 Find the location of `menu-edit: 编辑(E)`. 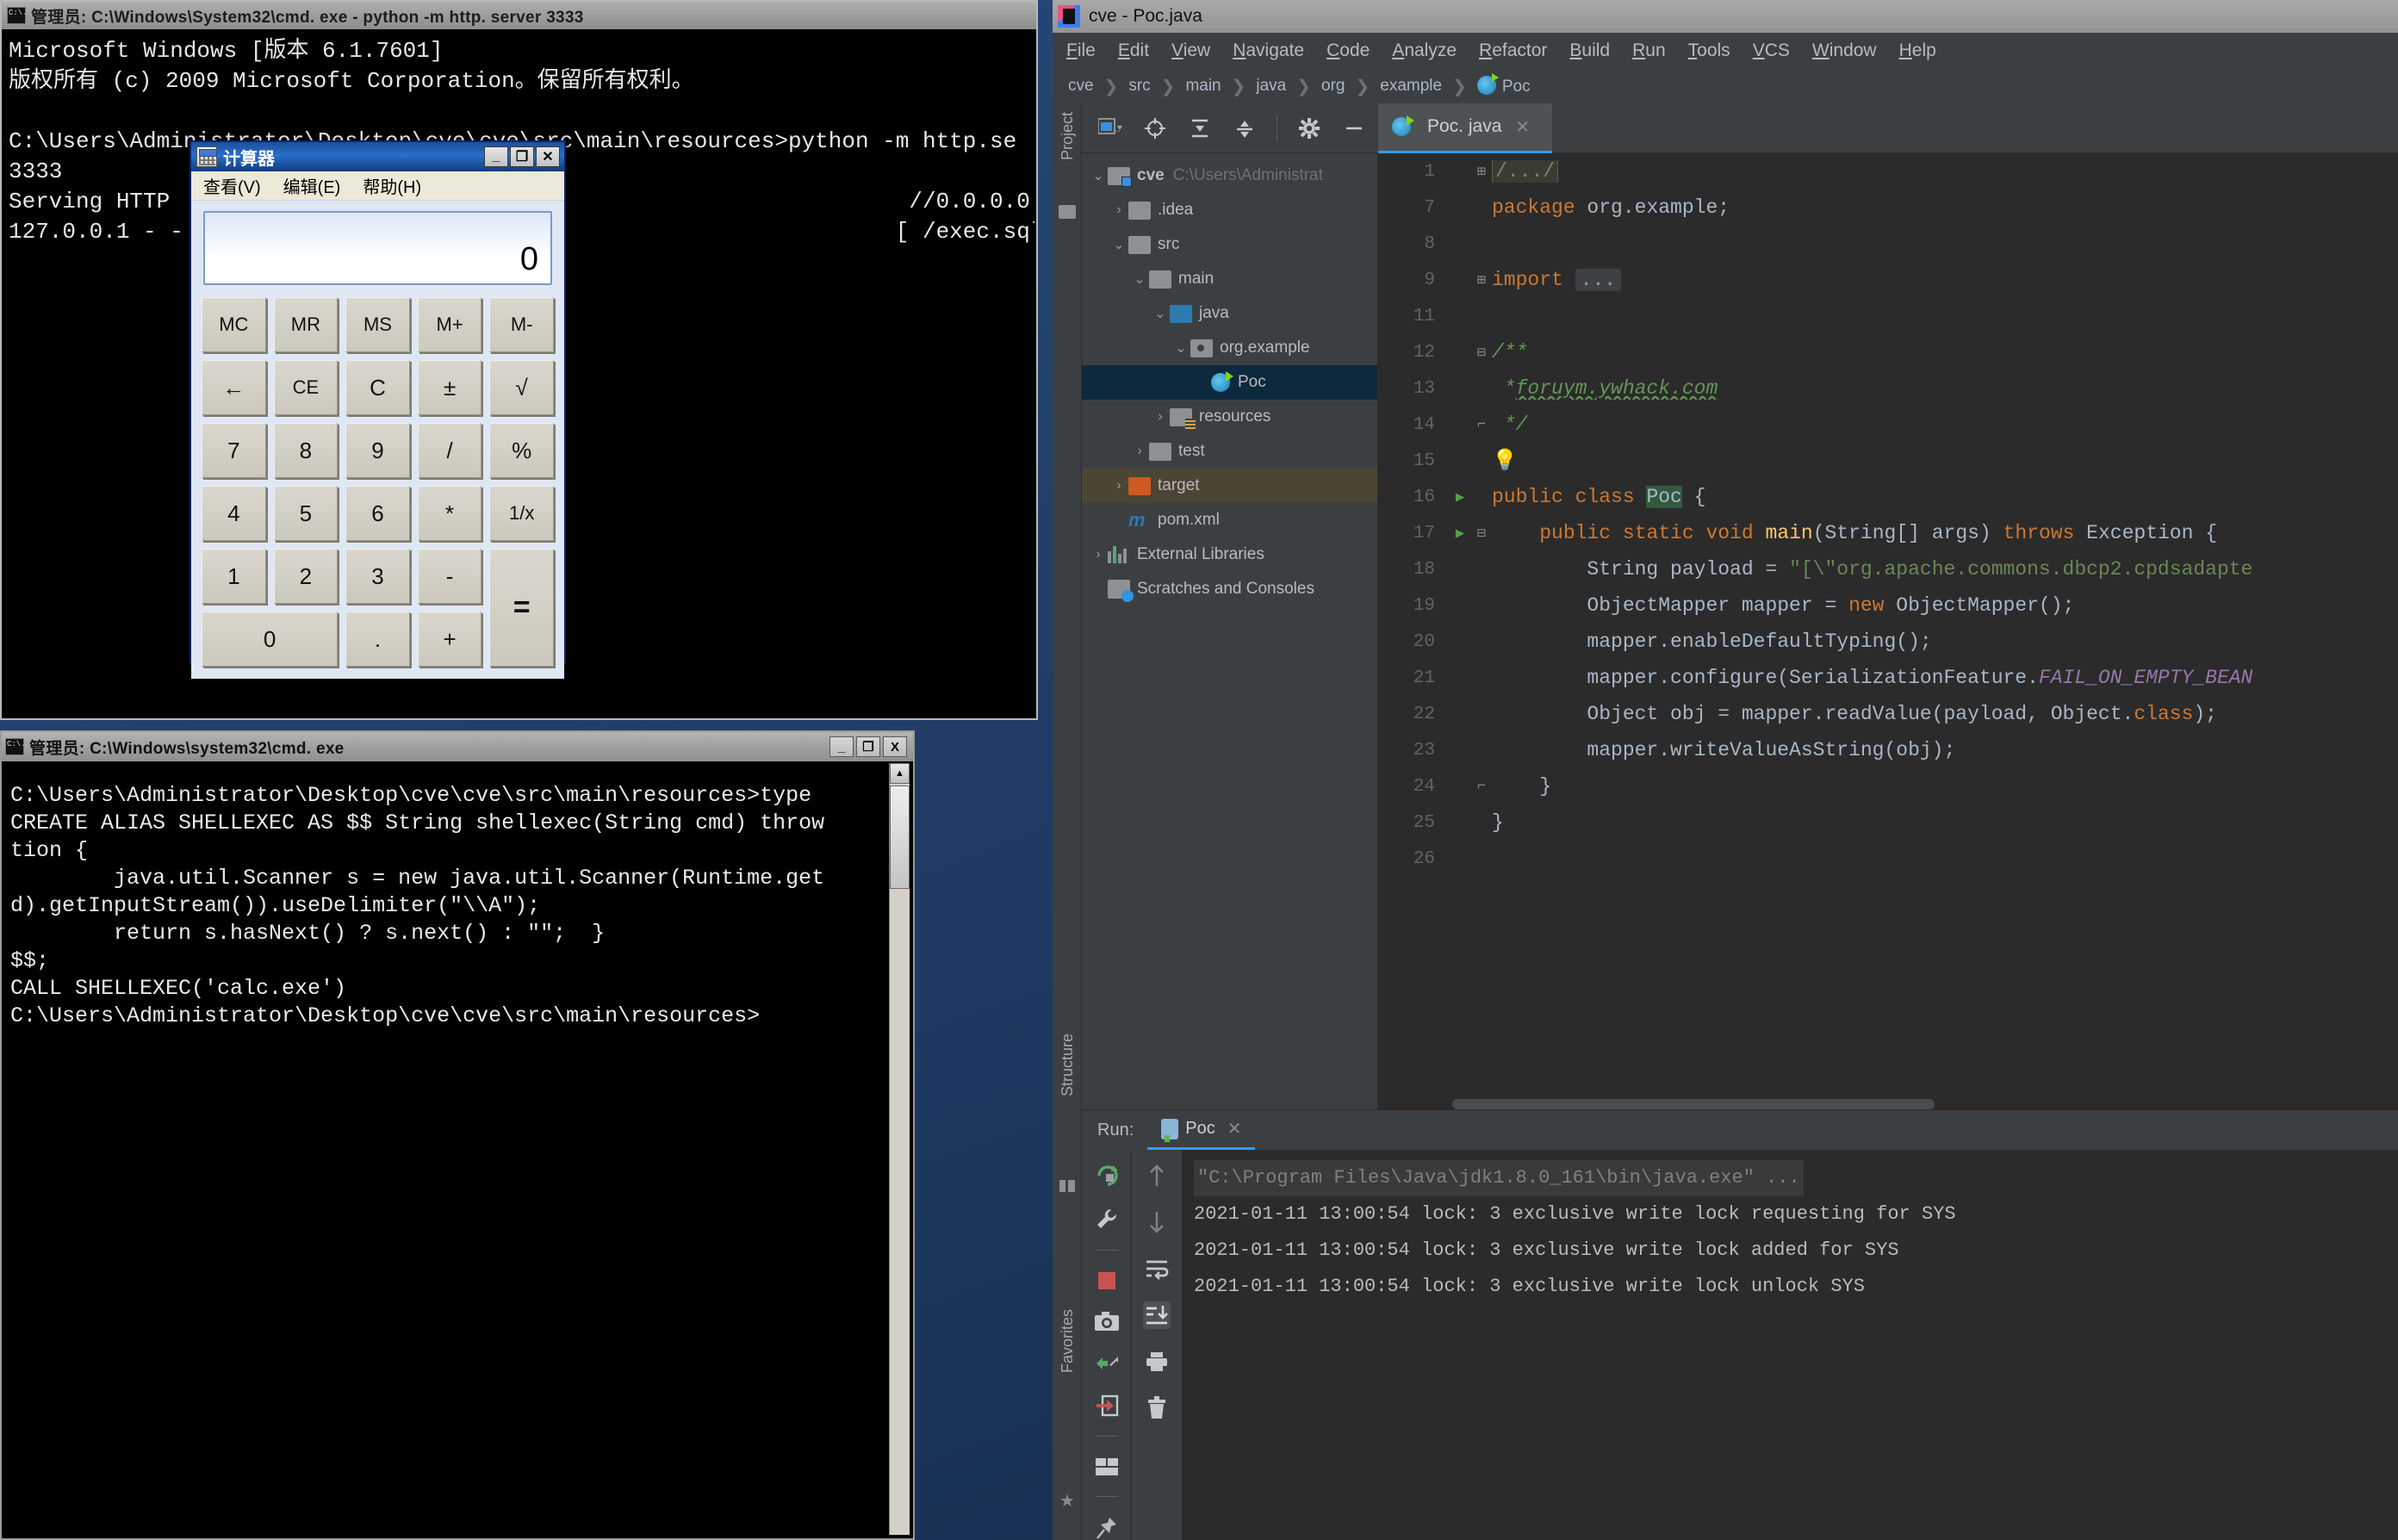

menu-edit: 编辑(E) is located at coordinates (312, 185).